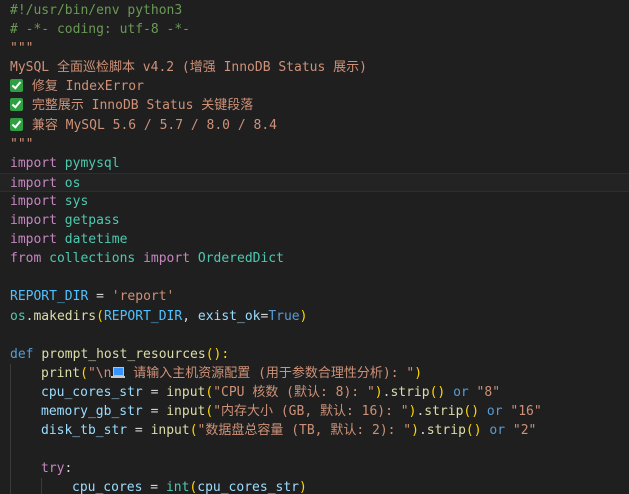 The height and width of the screenshot is (494, 629). I want to click on code-line: 兼容 MySQL 5.6 / 5.7 / 8.0 / 8.4, so click(314, 125).